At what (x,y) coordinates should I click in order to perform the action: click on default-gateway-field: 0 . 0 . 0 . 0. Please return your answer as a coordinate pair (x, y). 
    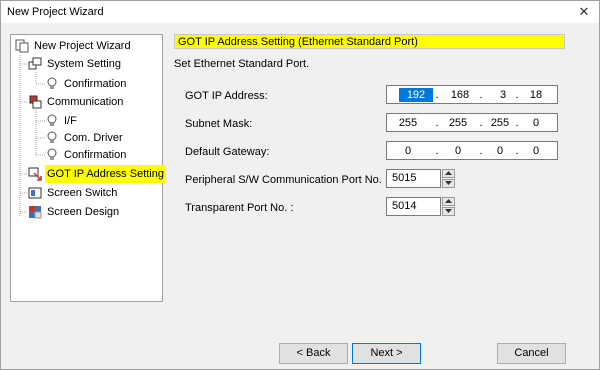
    Looking at the image, I should click on (472, 150).